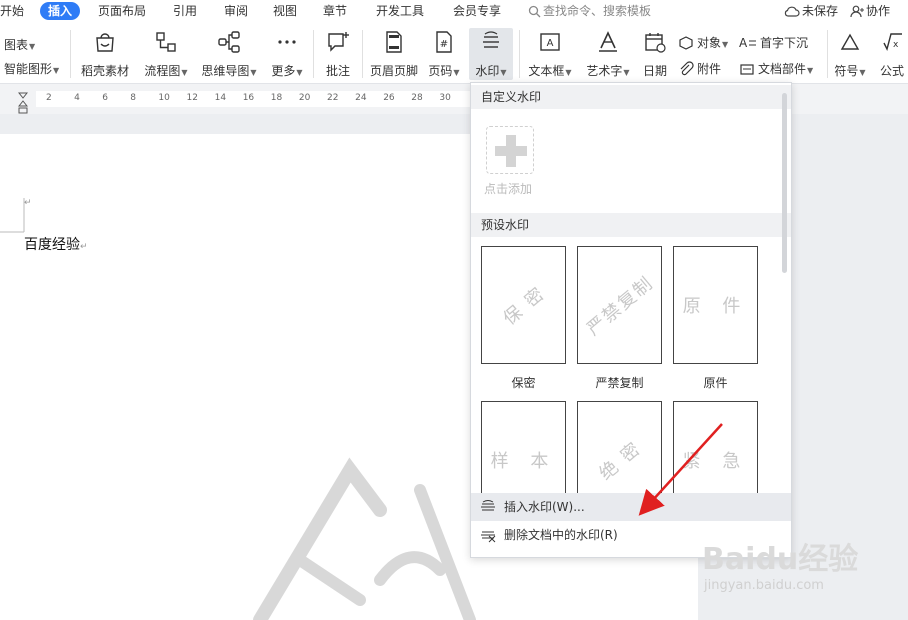  I want to click on attachment-label: 附件, so click(709, 69).